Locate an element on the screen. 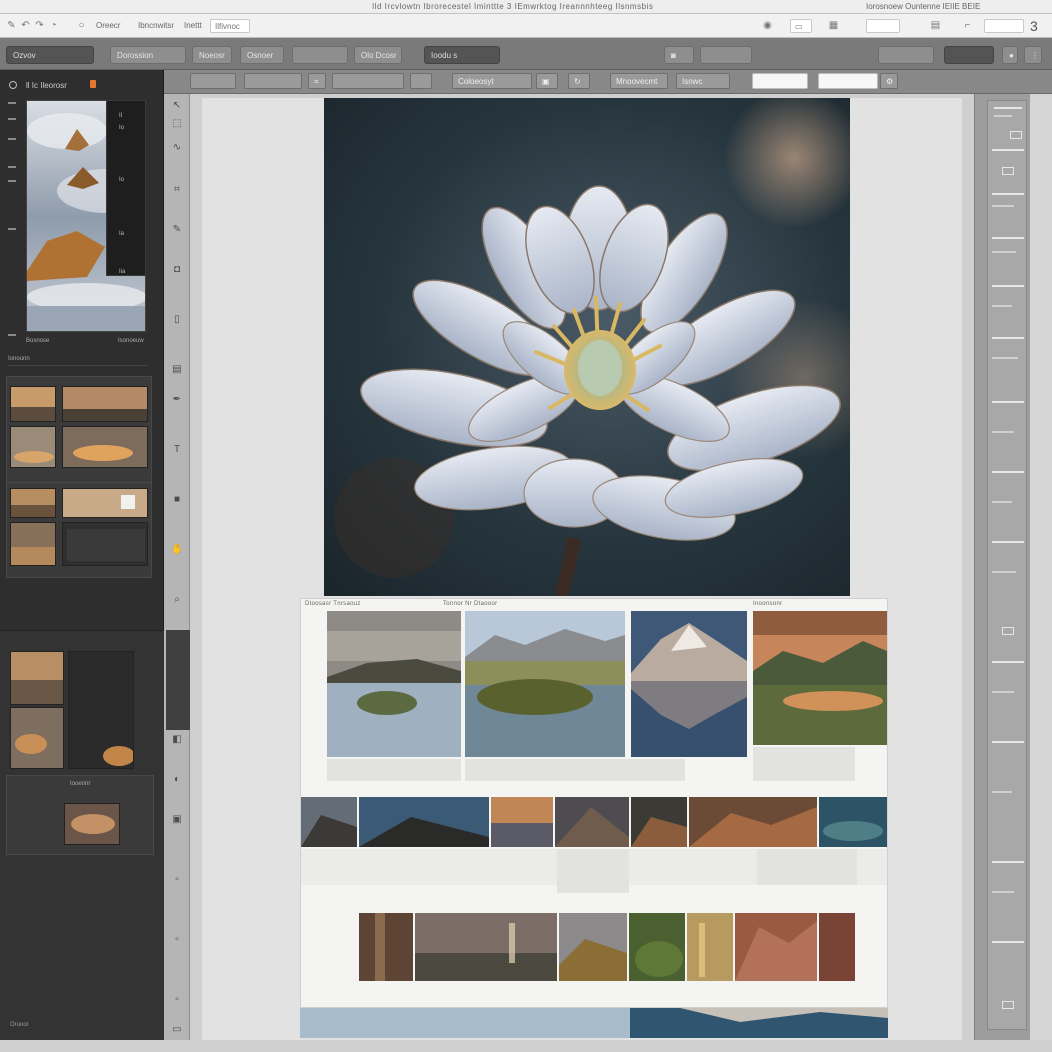 Image resolution: width=1052 pixels, height=1052 pixels. gear-icon: ⚙ is located at coordinates (889, 81).